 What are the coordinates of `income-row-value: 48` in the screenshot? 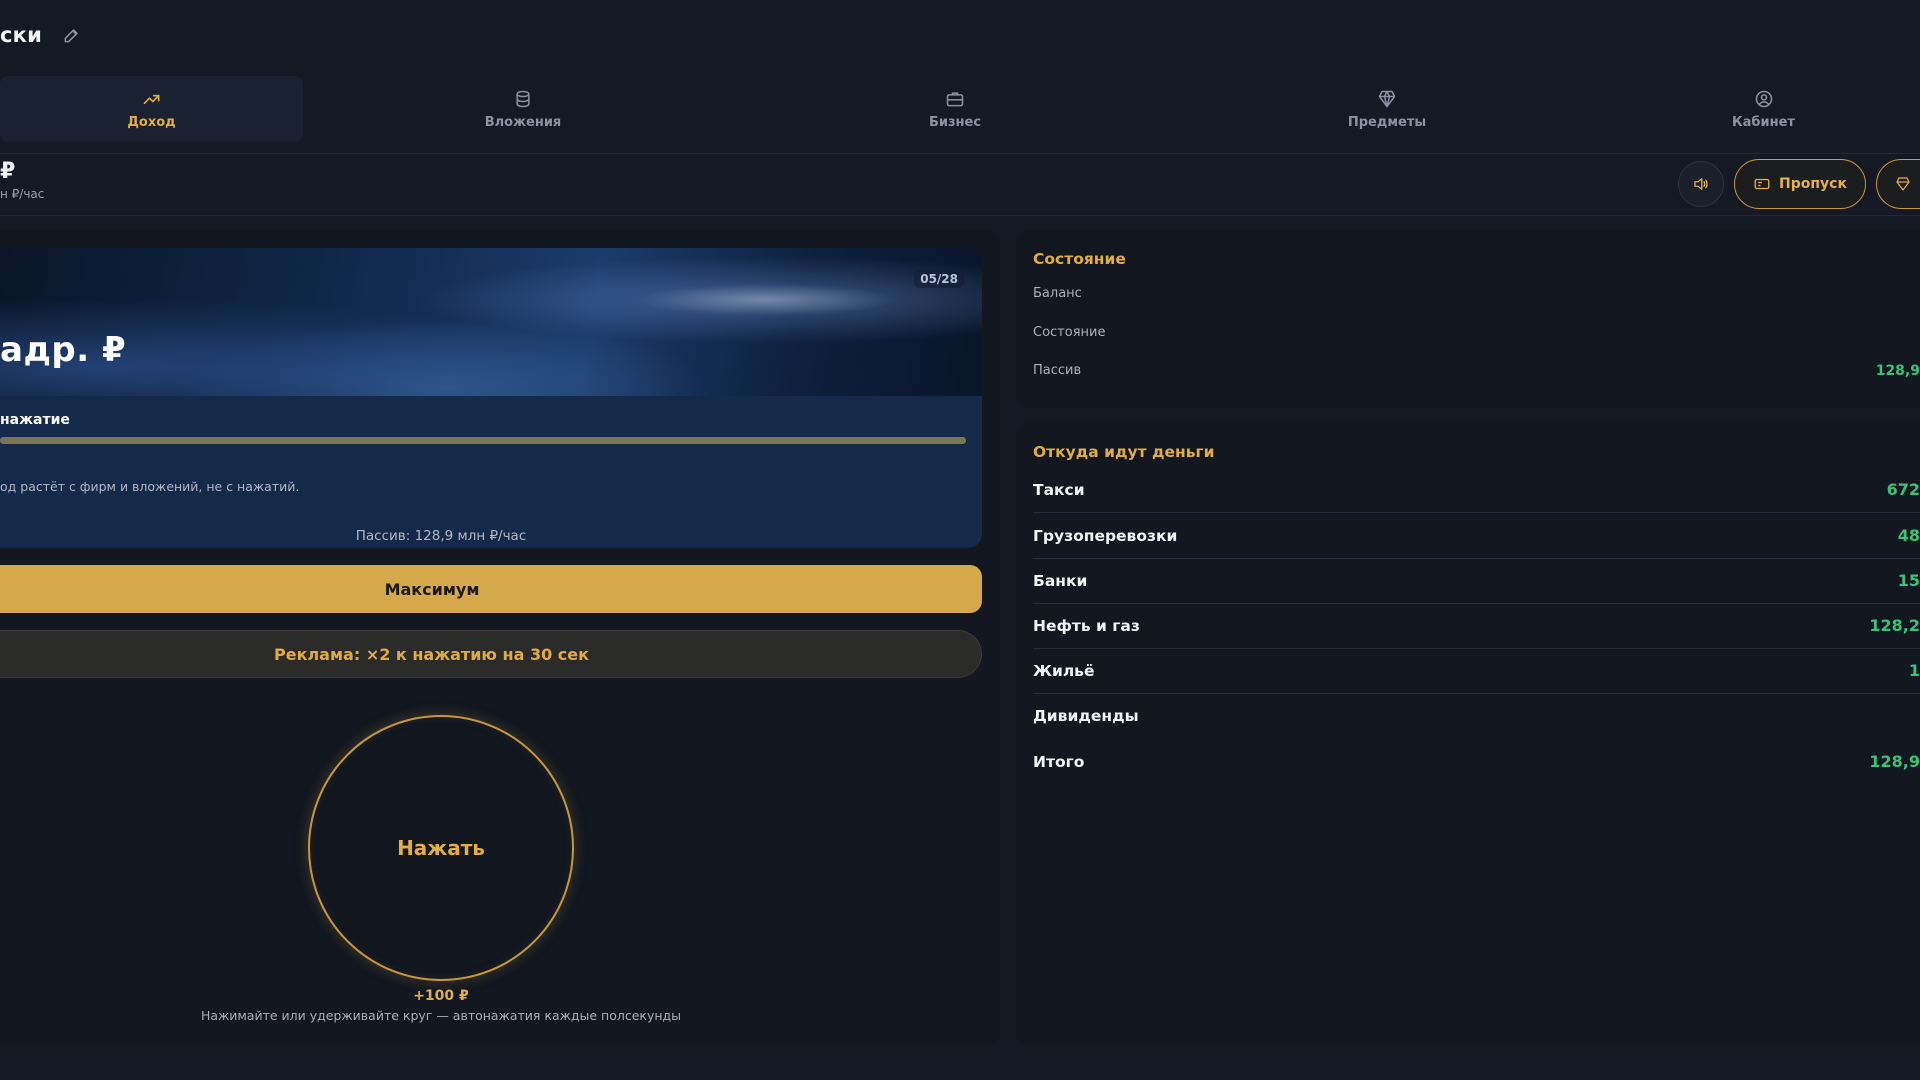 It's located at (1908, 535).